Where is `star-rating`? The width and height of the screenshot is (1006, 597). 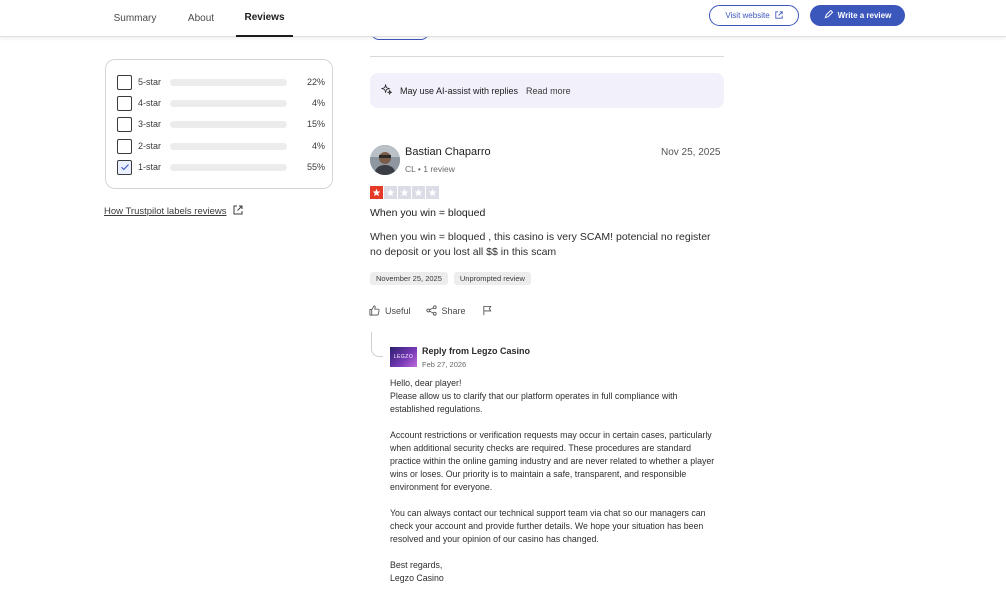
star-rating is located at coordinates (404, 192).